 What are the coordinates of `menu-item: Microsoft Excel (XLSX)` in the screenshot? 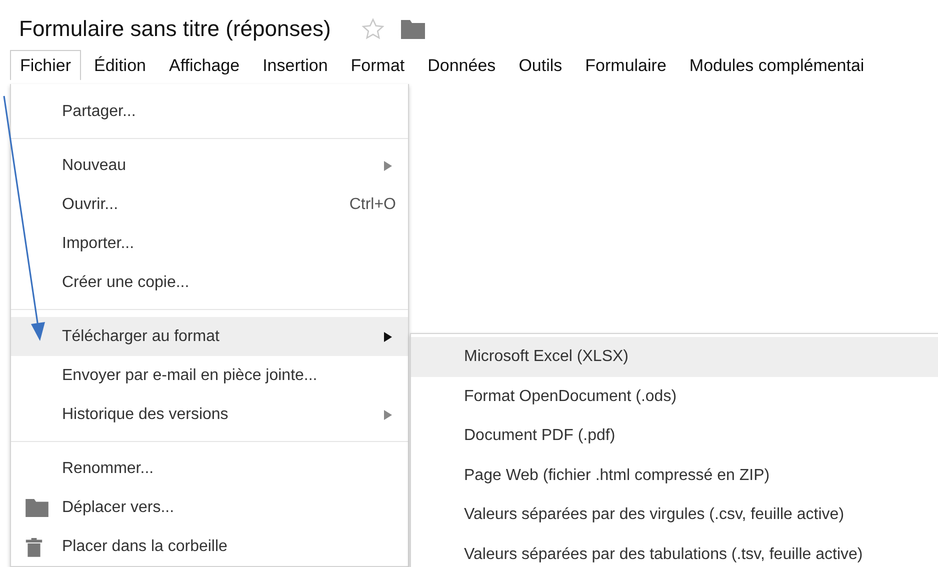 It's located at (674, 356).